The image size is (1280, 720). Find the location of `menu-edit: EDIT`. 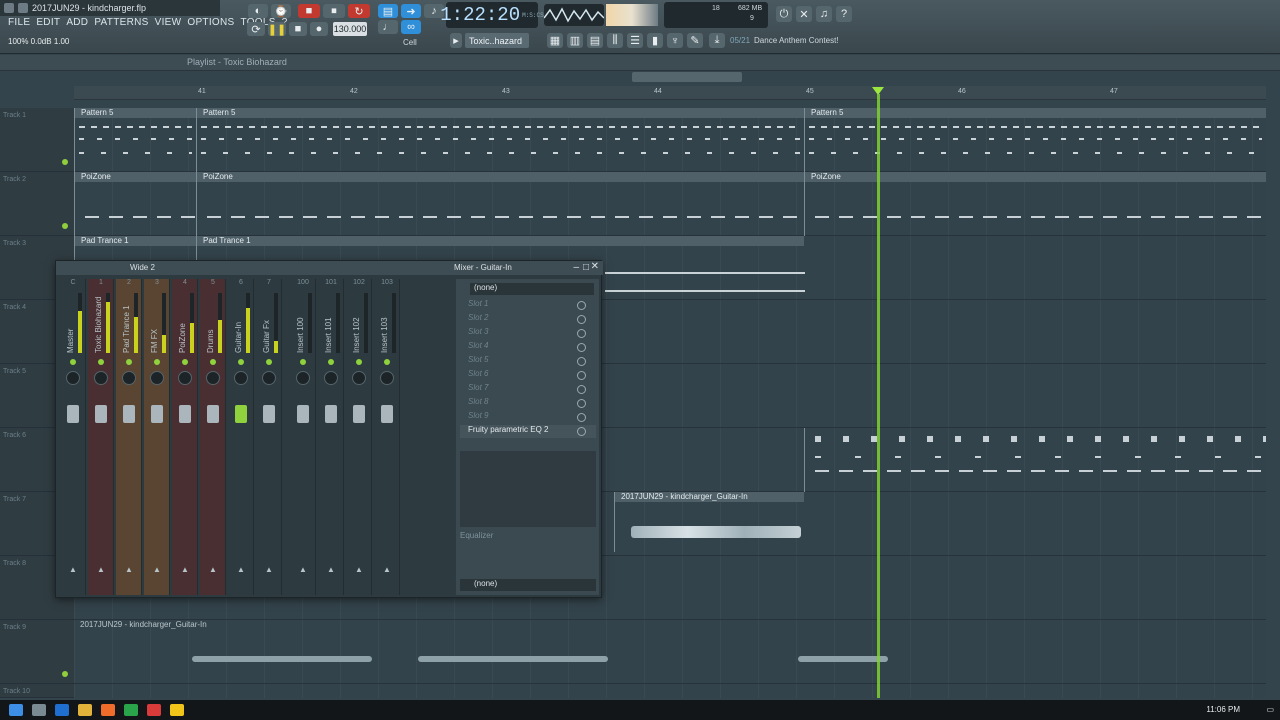

menu-edit: EDIT is located at coordinates (48, 24).